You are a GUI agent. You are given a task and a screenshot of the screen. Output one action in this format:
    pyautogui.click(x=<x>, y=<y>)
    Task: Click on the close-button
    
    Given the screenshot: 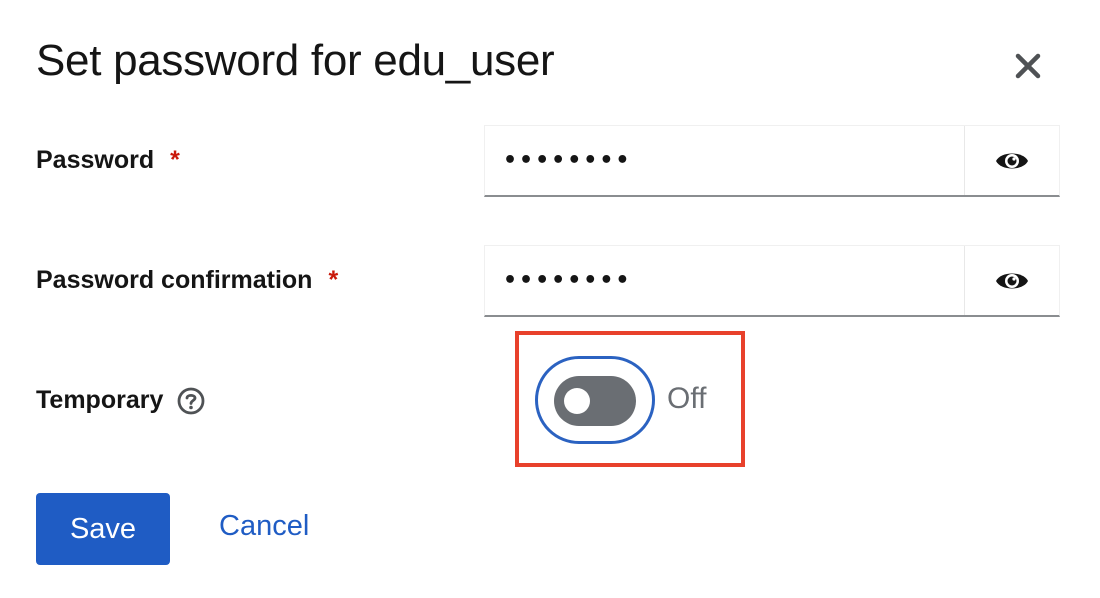 What is the action you would take?
    pyautogui.click(x=1028, y=66)
    